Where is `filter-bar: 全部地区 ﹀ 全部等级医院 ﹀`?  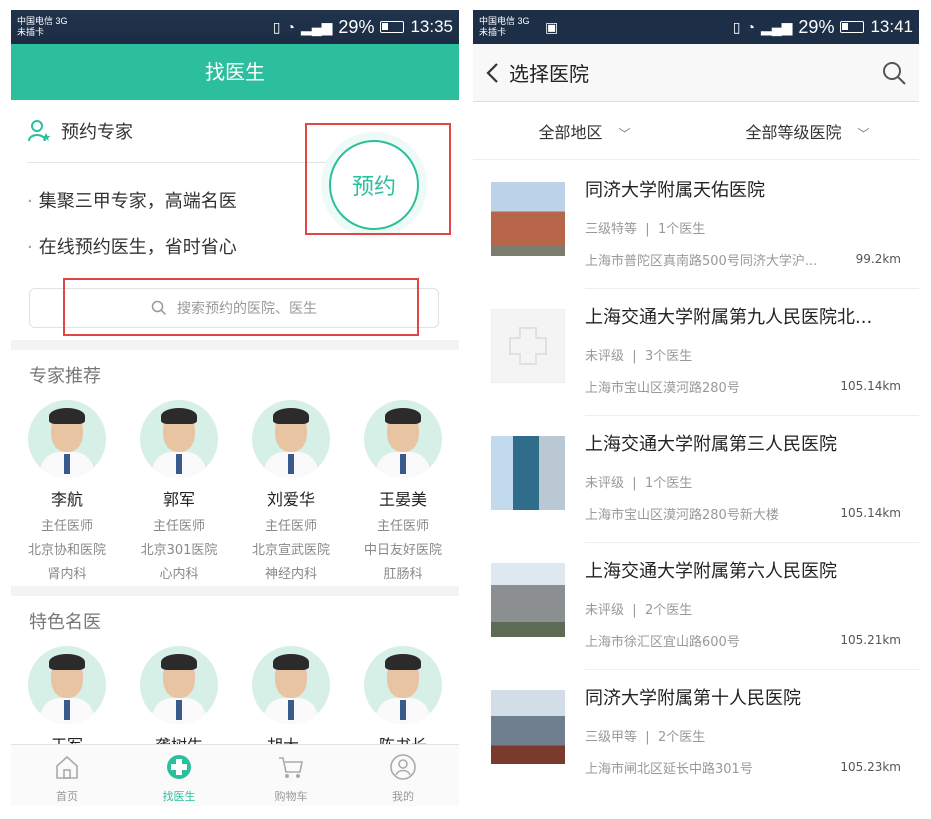
filter-bar: 全部地区 ﹀ 全部等级医院 ﹀ is located at coordinates (696, 131).